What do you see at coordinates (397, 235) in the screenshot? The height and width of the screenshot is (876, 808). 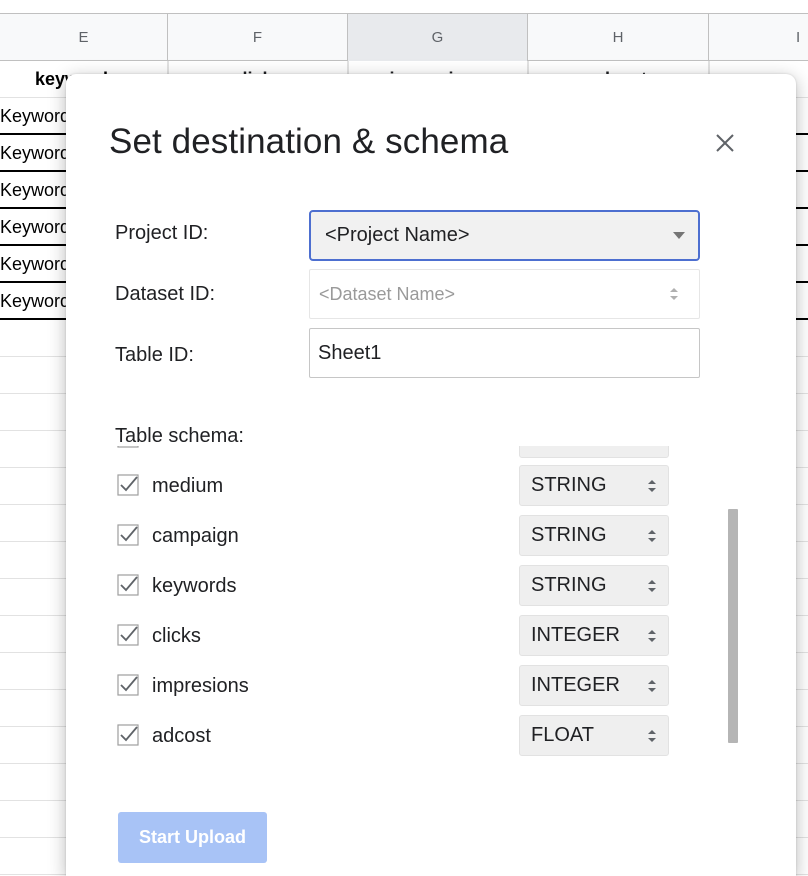 I see `project-id-value: <Project Name>` at bounding box center [397, 235].